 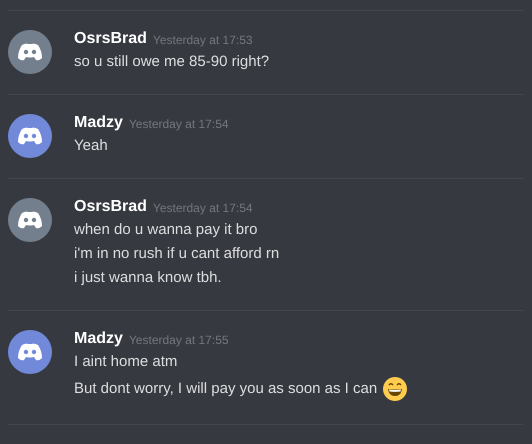 What do you see at coordinates (166, 230) in the screenshot?
I see `message-text: when do u wanna pay it bro` at bounding box center [166, 230].